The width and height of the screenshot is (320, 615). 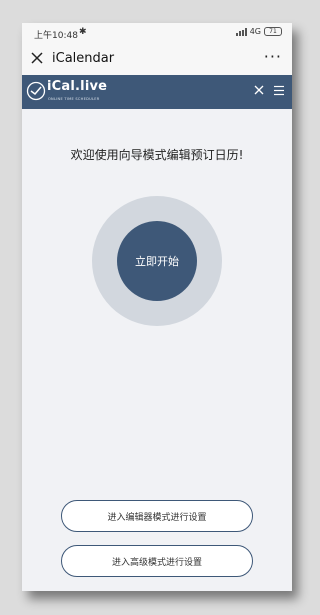 I want to click on menu-icon, so click(x=279, y=90).